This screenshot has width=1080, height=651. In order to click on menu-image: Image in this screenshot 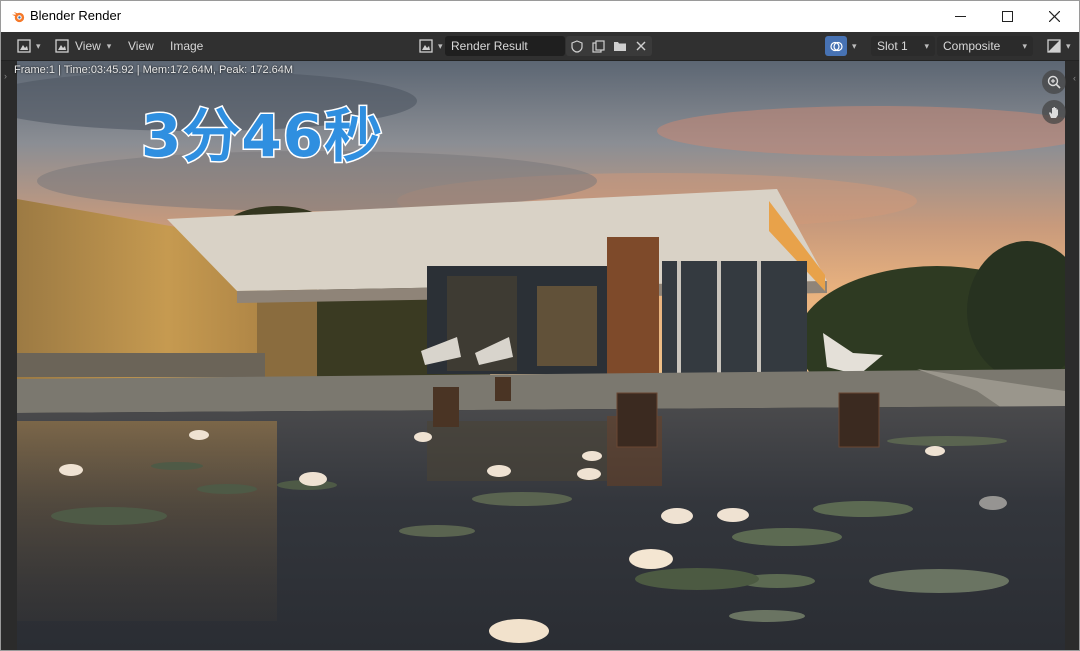, I will do `click(186, 46)`.